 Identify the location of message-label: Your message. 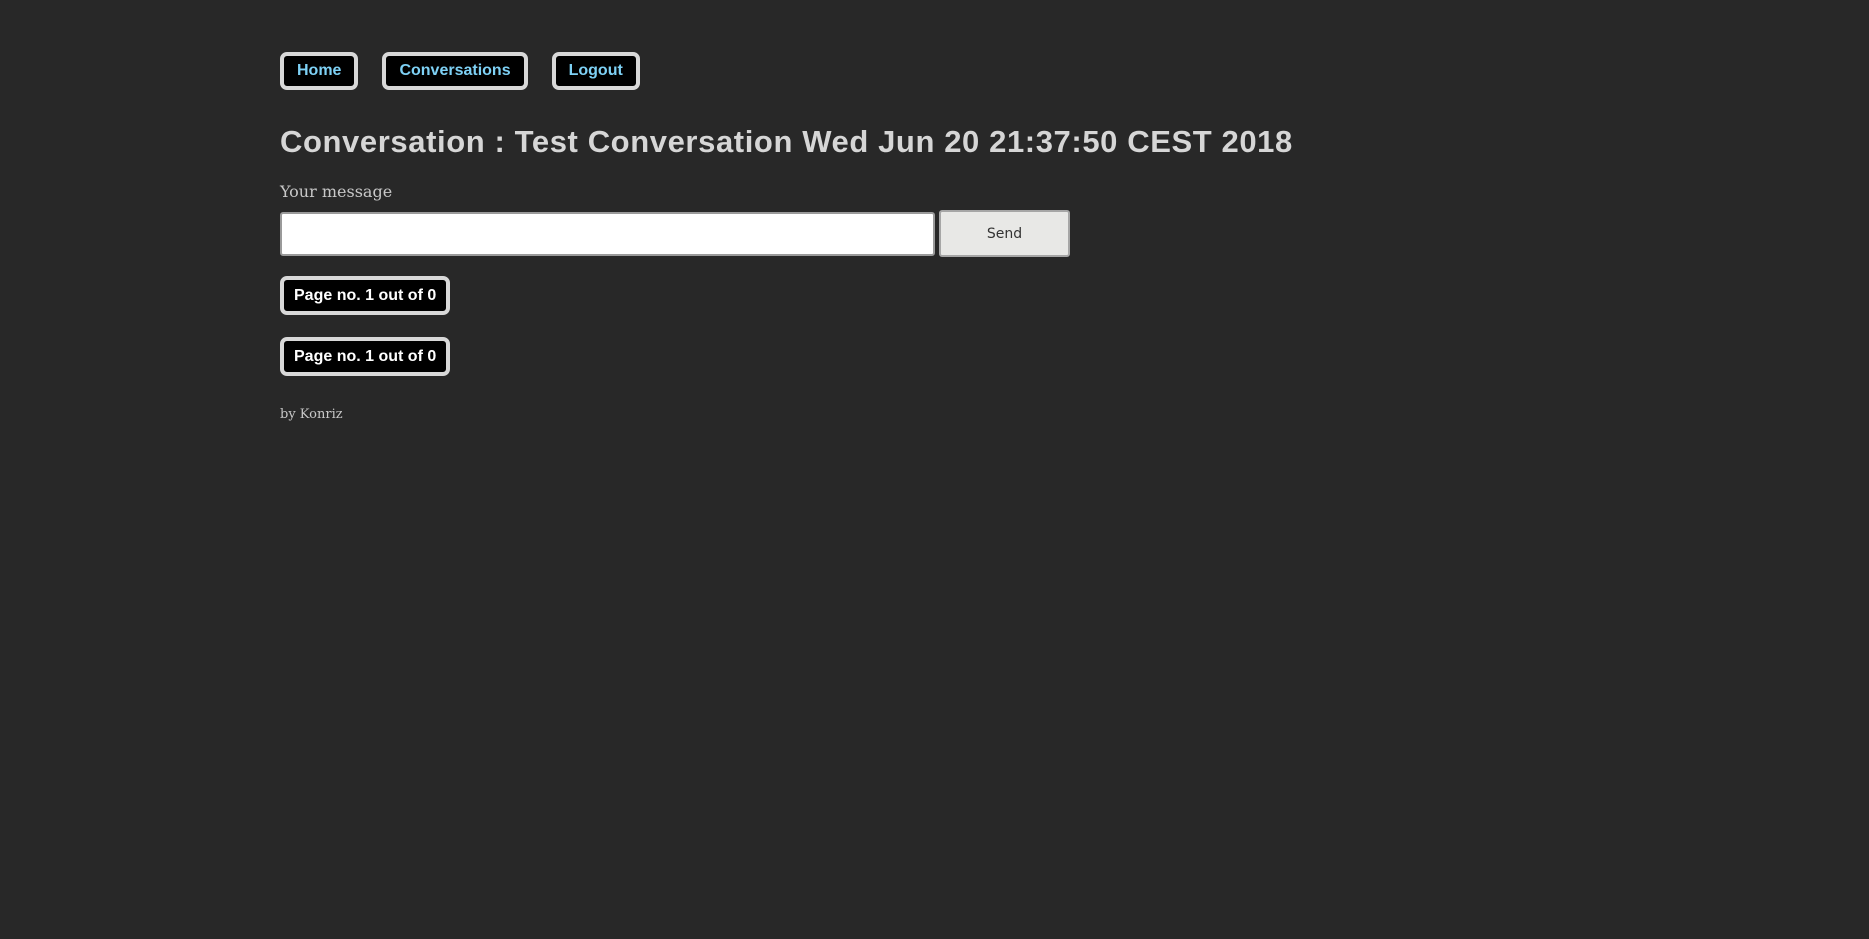
(336, 191).